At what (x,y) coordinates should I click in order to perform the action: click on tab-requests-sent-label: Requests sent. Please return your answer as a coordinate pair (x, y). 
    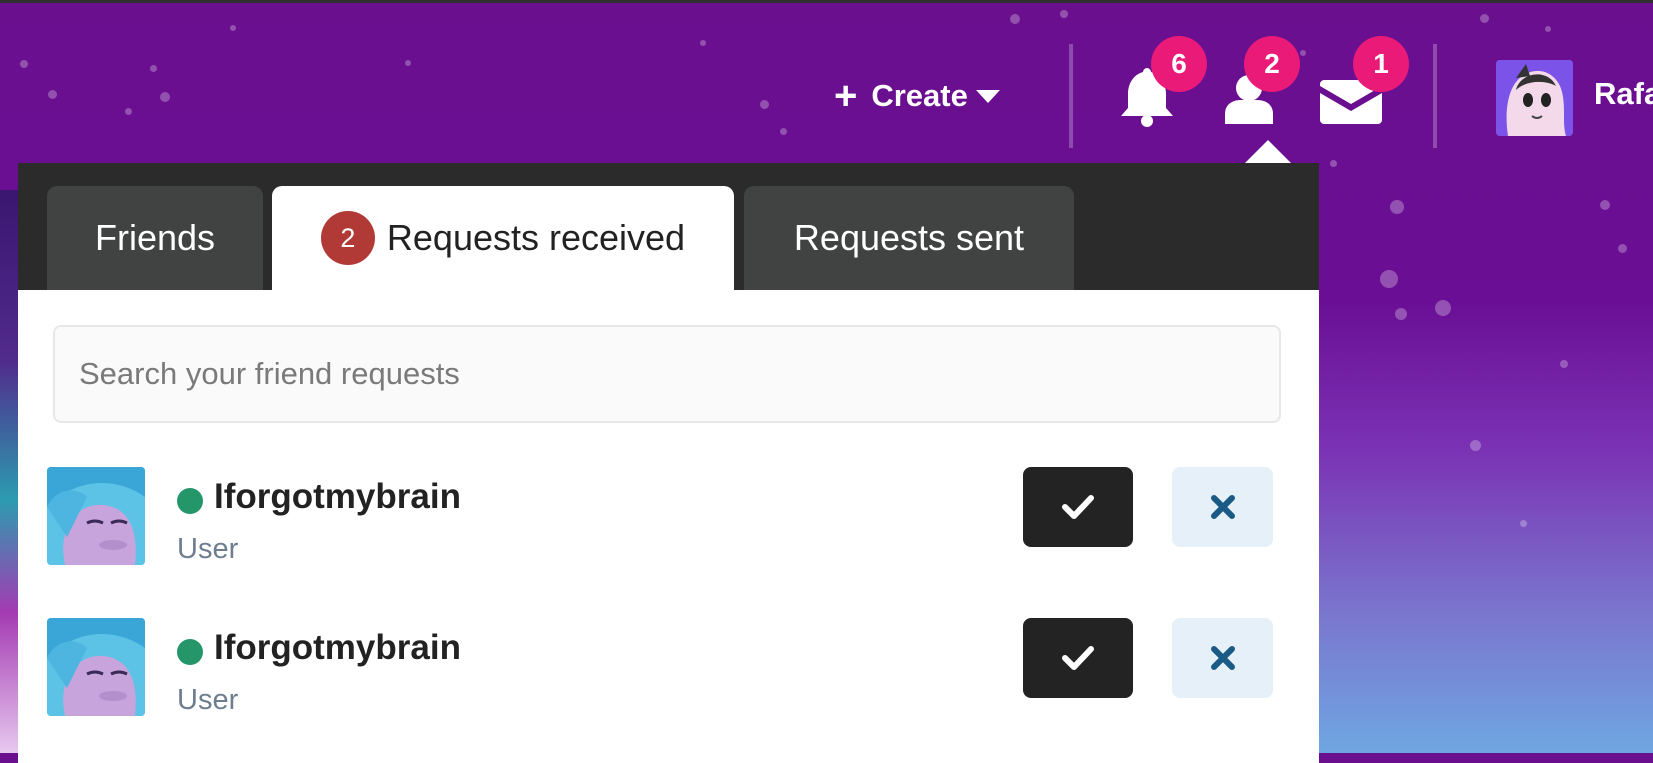
    Looking at the image, I should click on (909, 237).